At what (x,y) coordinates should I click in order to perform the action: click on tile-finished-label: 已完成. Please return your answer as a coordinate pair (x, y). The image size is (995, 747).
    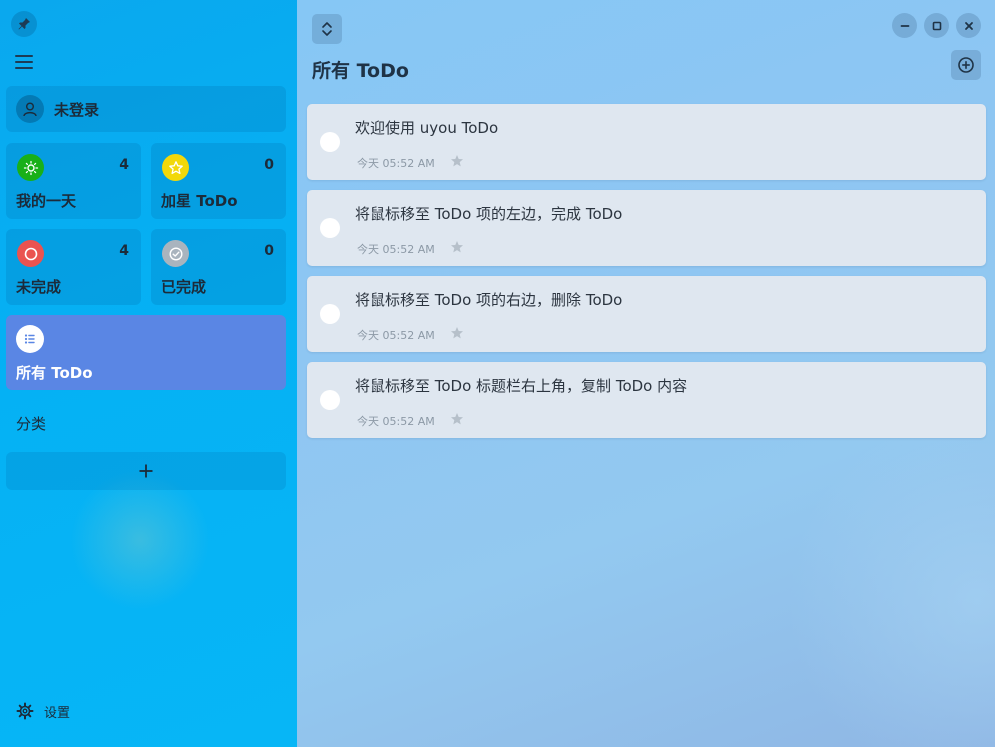
    Looking at the image, I should click on (184, 287).